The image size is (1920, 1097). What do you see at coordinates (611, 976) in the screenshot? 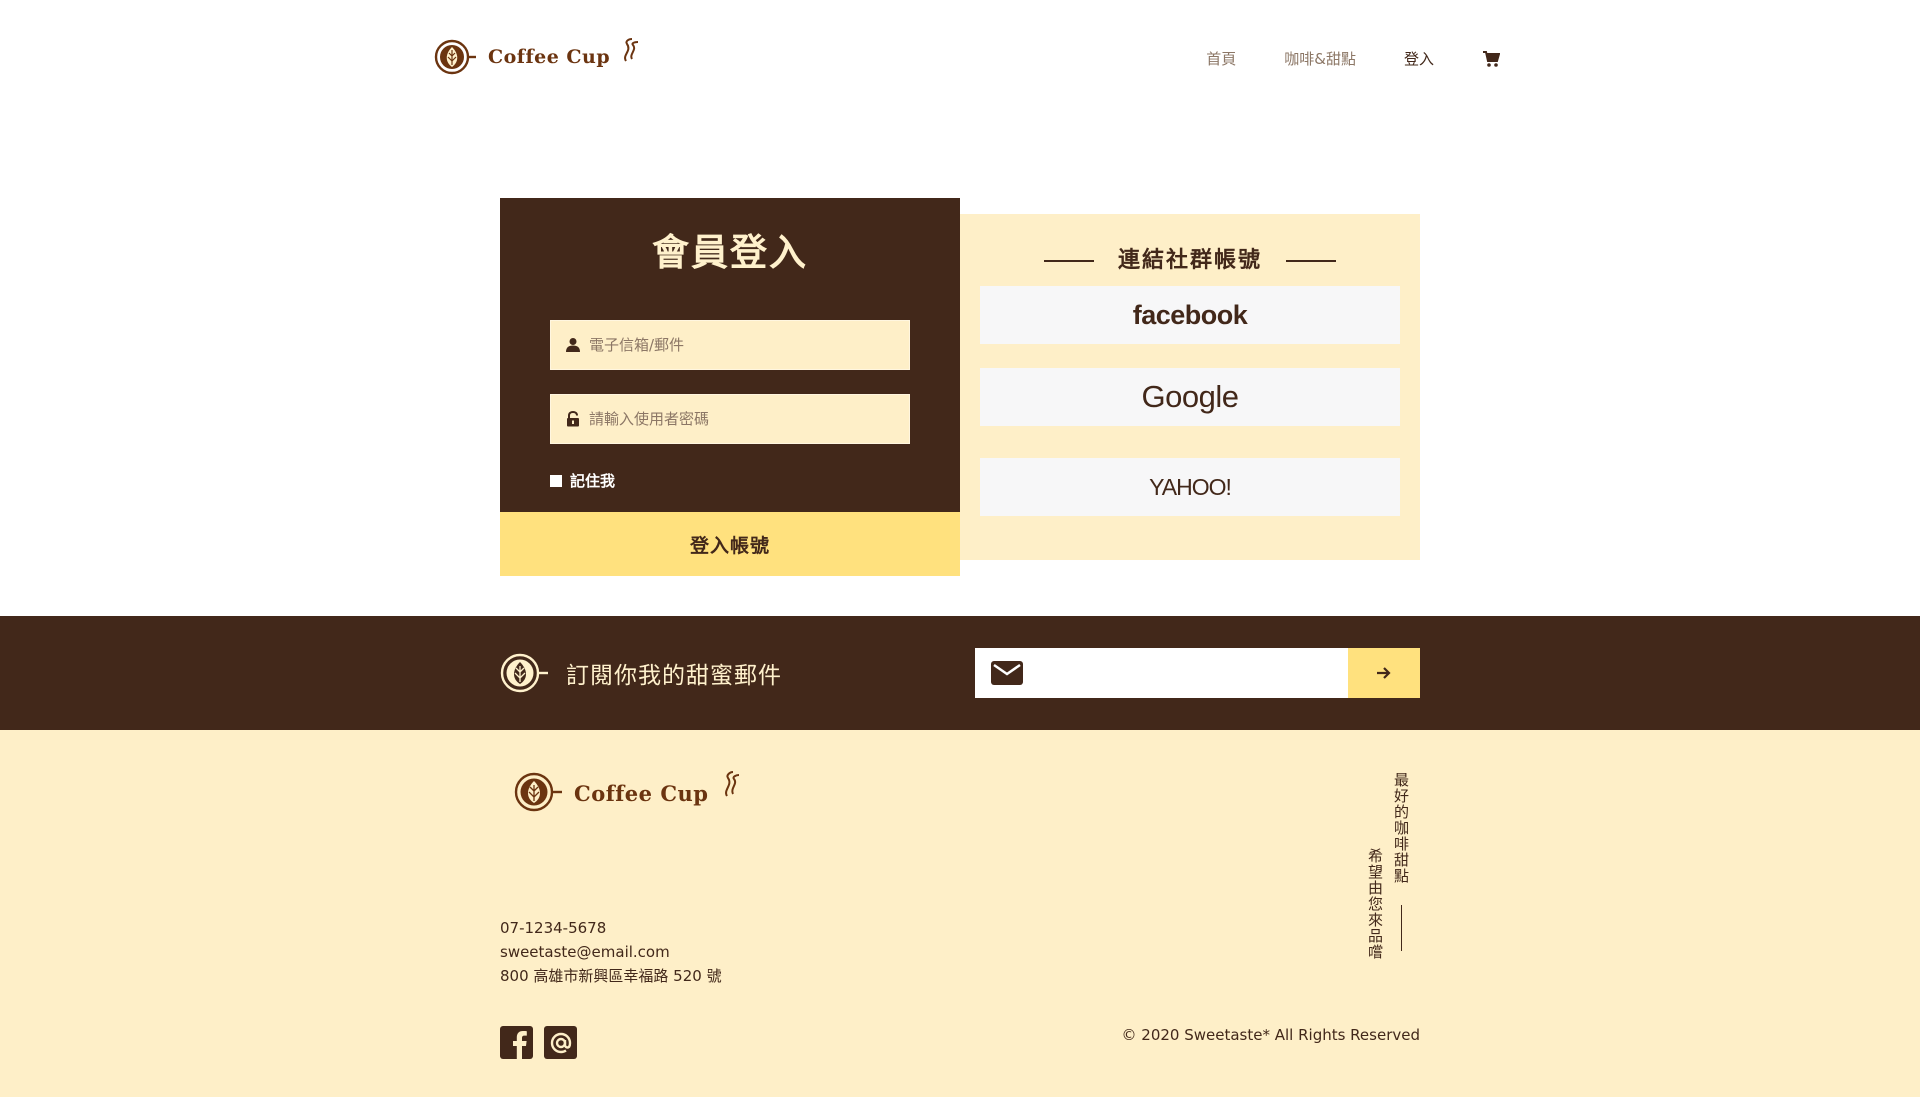
I see `contact-address: 800 高雄市新興區幸福路 520 號` at bounding box center [611, 976].